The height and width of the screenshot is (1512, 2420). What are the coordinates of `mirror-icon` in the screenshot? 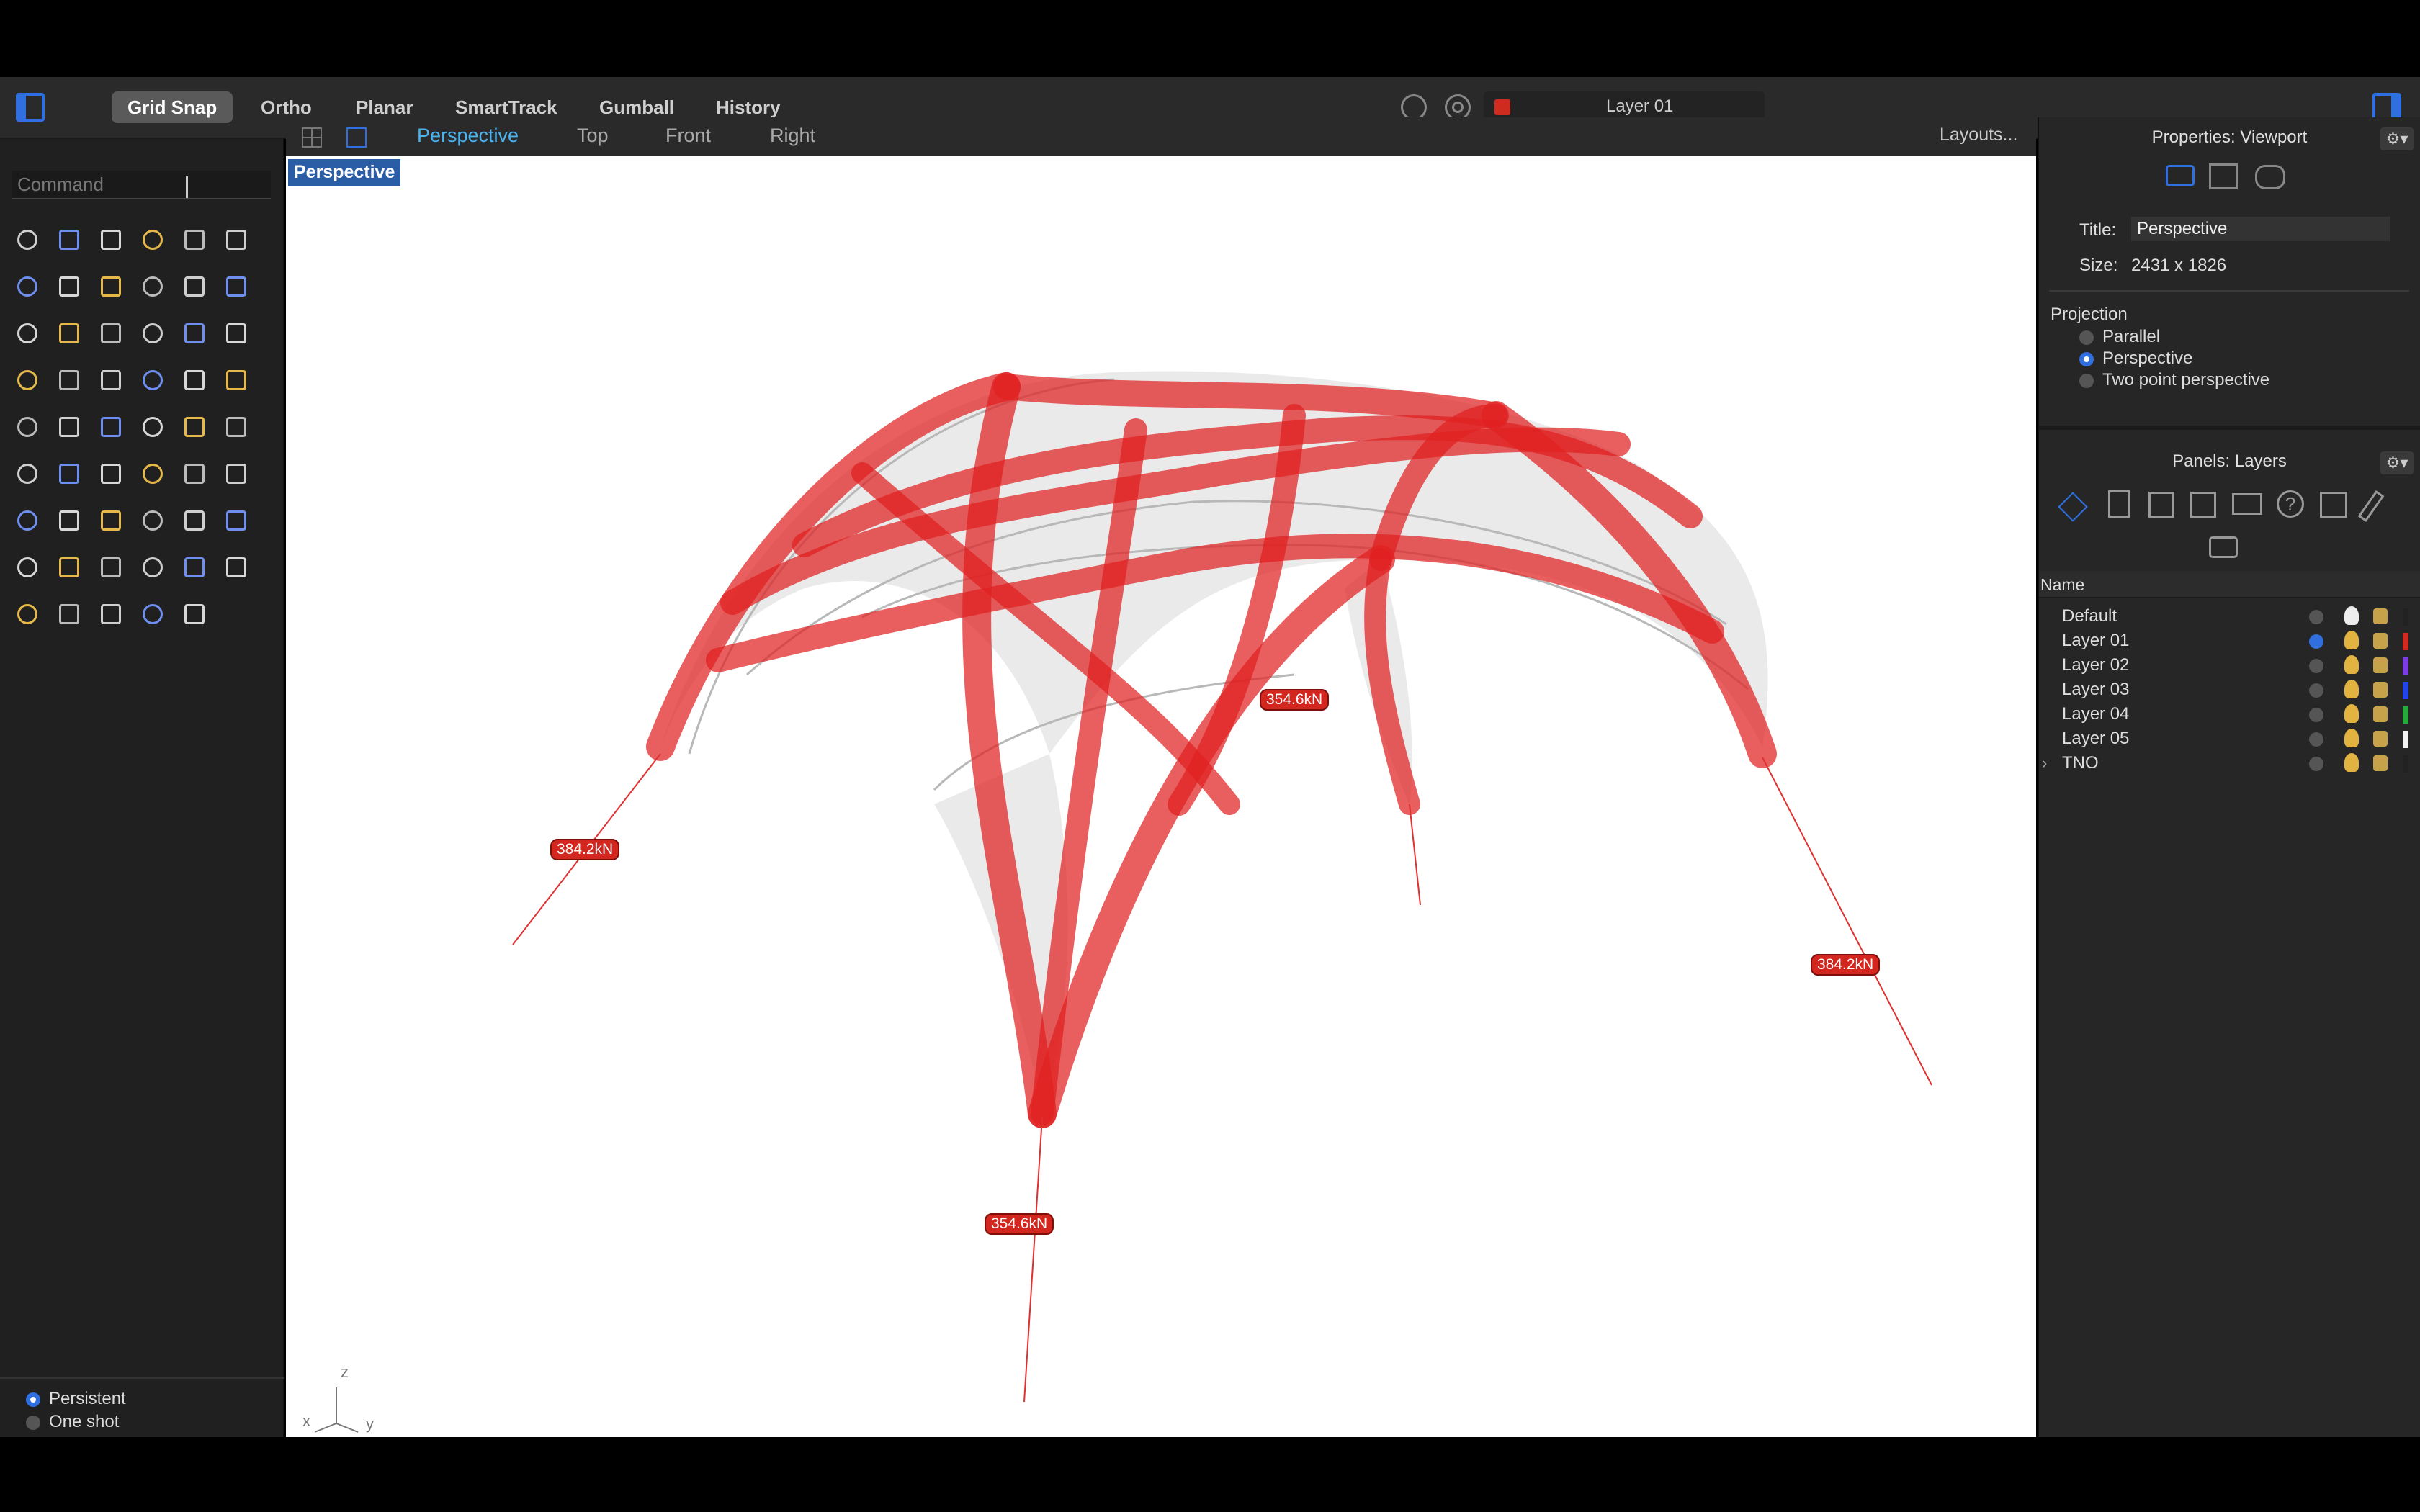 It's located at (152, 427).